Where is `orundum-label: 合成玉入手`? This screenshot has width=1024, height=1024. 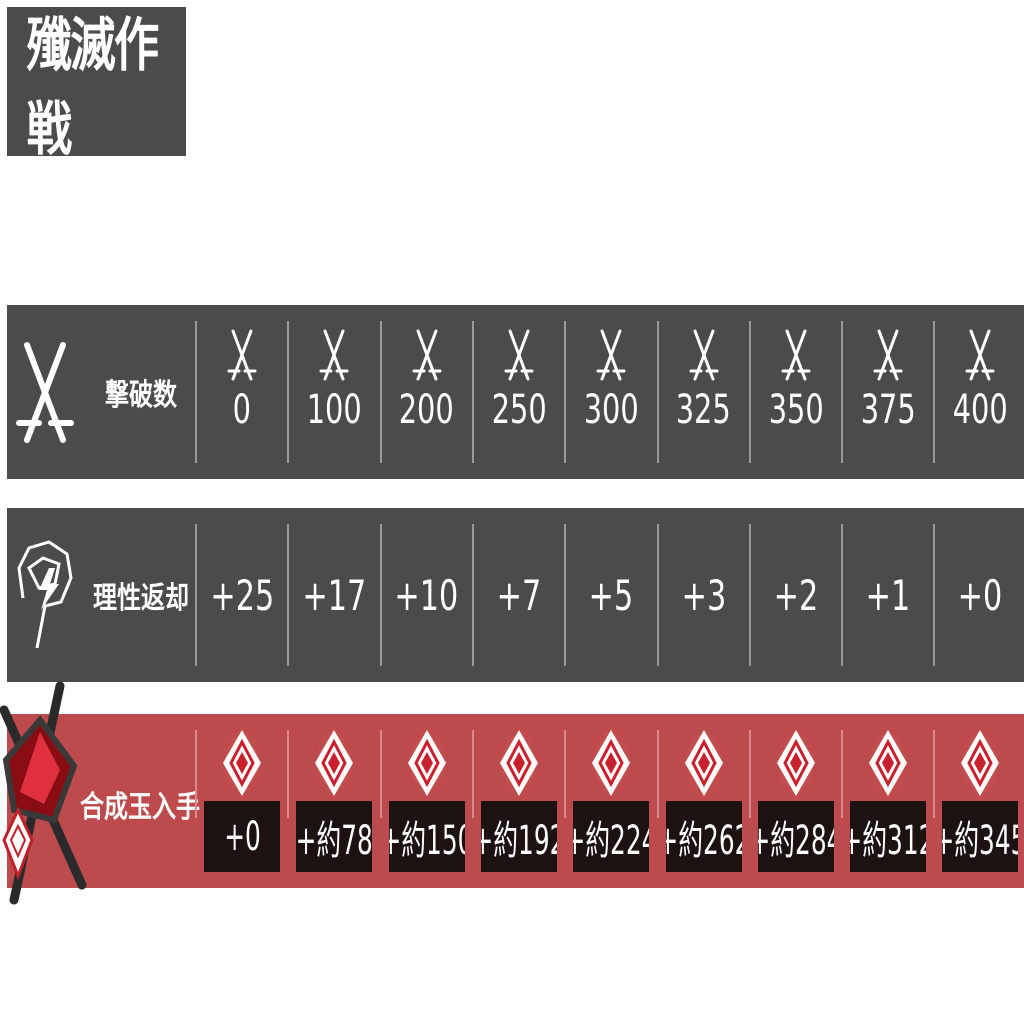
orundum-label: 合成玉入手 is located at coordinates (140, 807).